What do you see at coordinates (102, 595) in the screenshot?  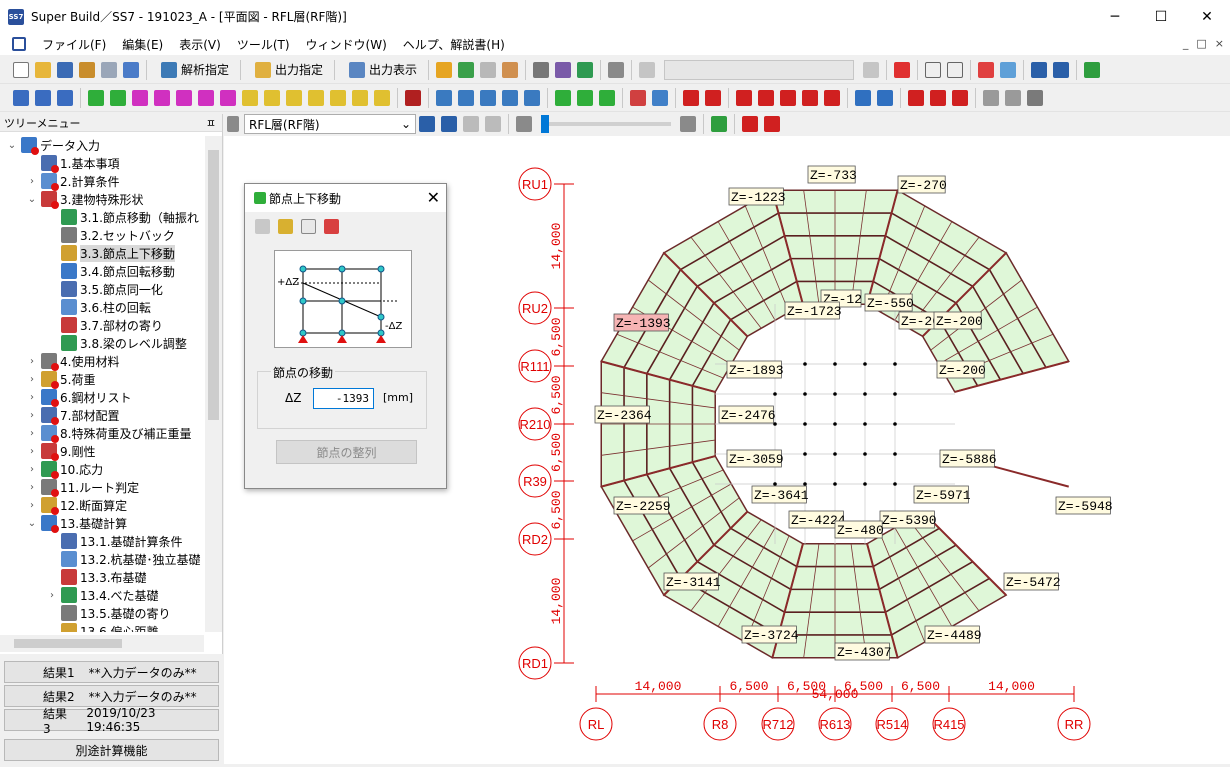 I see `tree-item: › 13.4.べた基礎` at bounding box center [102, 595].